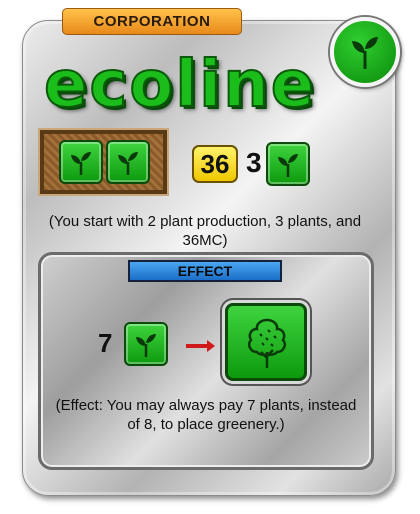 The image size is (420, 514). I want to click on effect-cost-number: 7, so click(105, 343).